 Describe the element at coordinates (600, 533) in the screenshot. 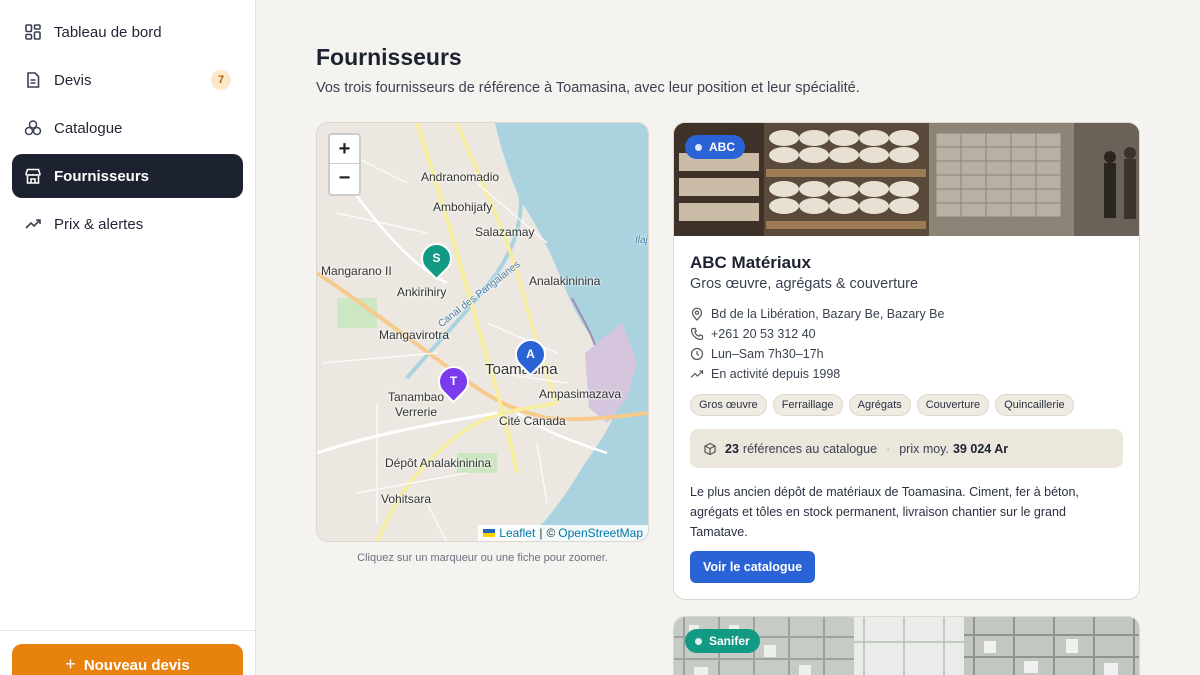

I see `osm-link: OpenStreetMap` at that location.